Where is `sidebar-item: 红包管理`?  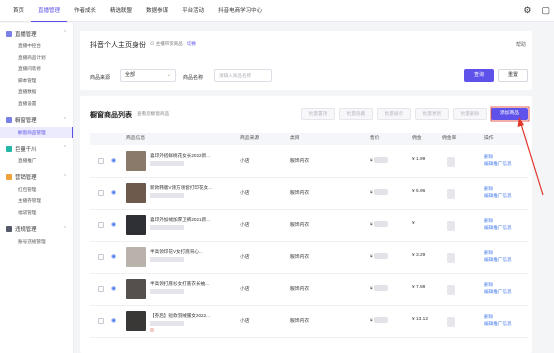 sidebar-item: 红包管理 is located at coordinates (36, 190).